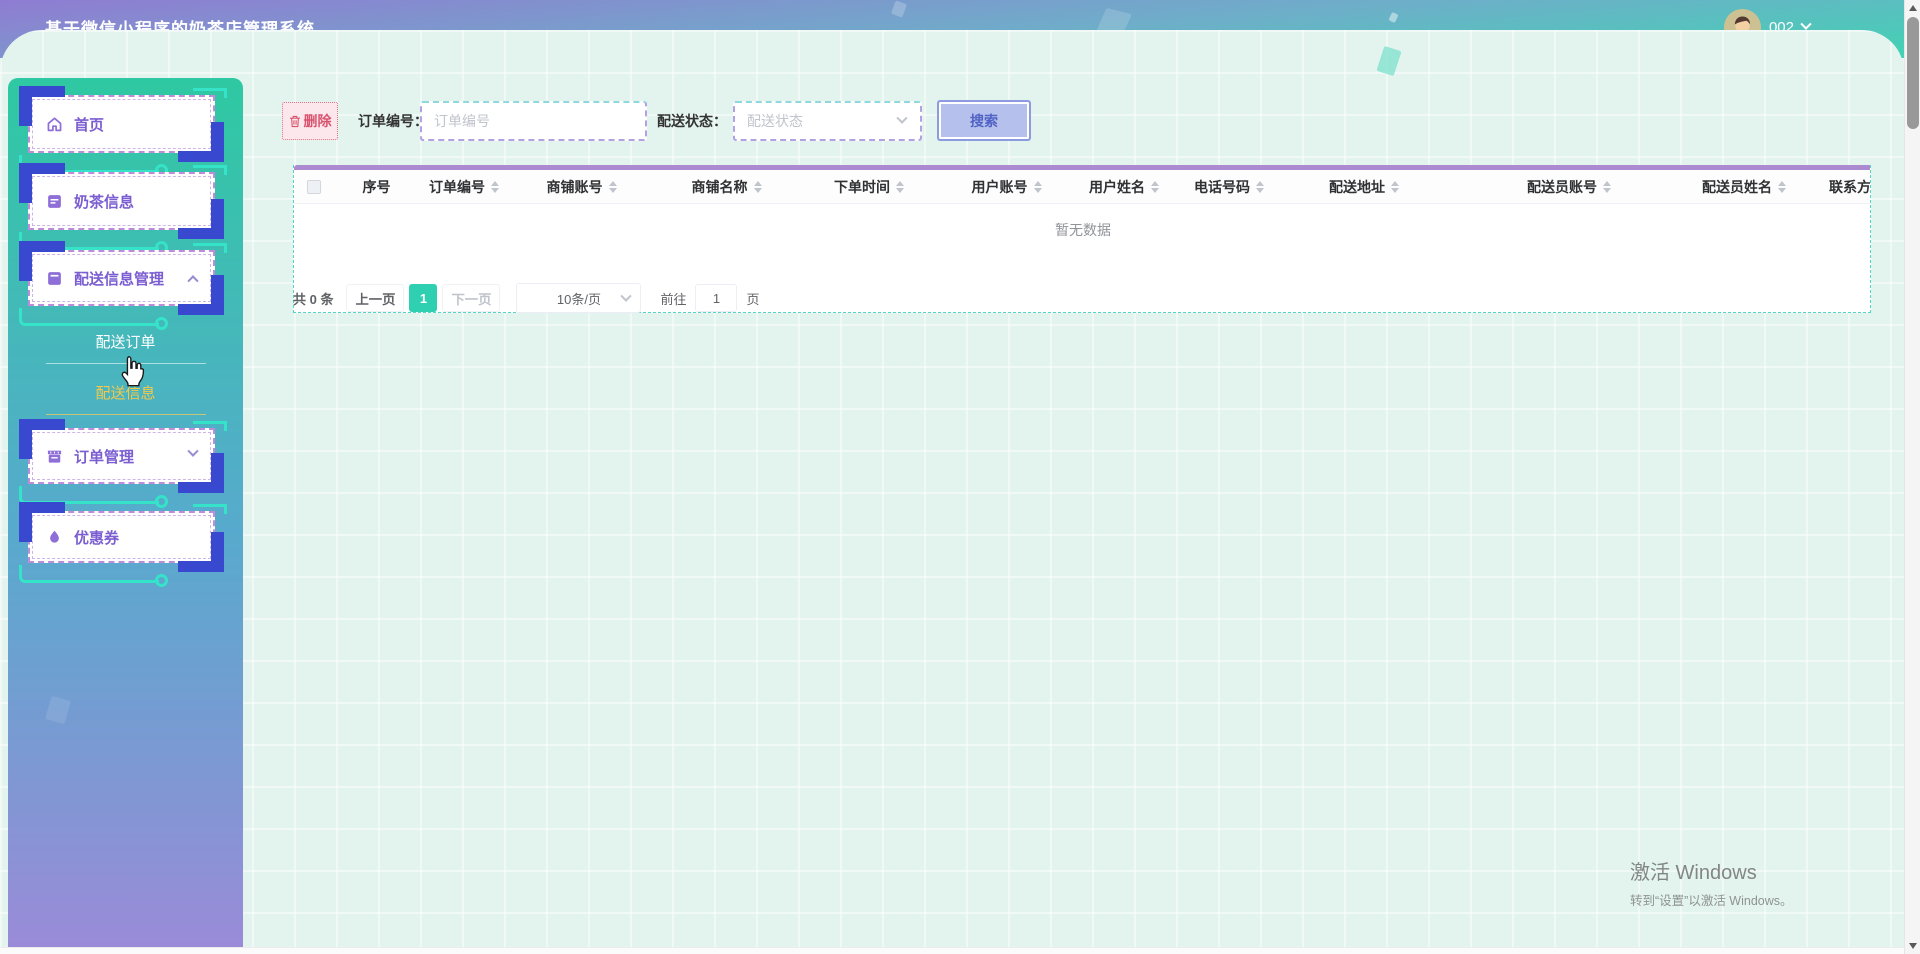  What do you see at coordinates (317, 121) in the screenshot?
I see `delete-button-label: 删除` at bounding box center [317, 121].